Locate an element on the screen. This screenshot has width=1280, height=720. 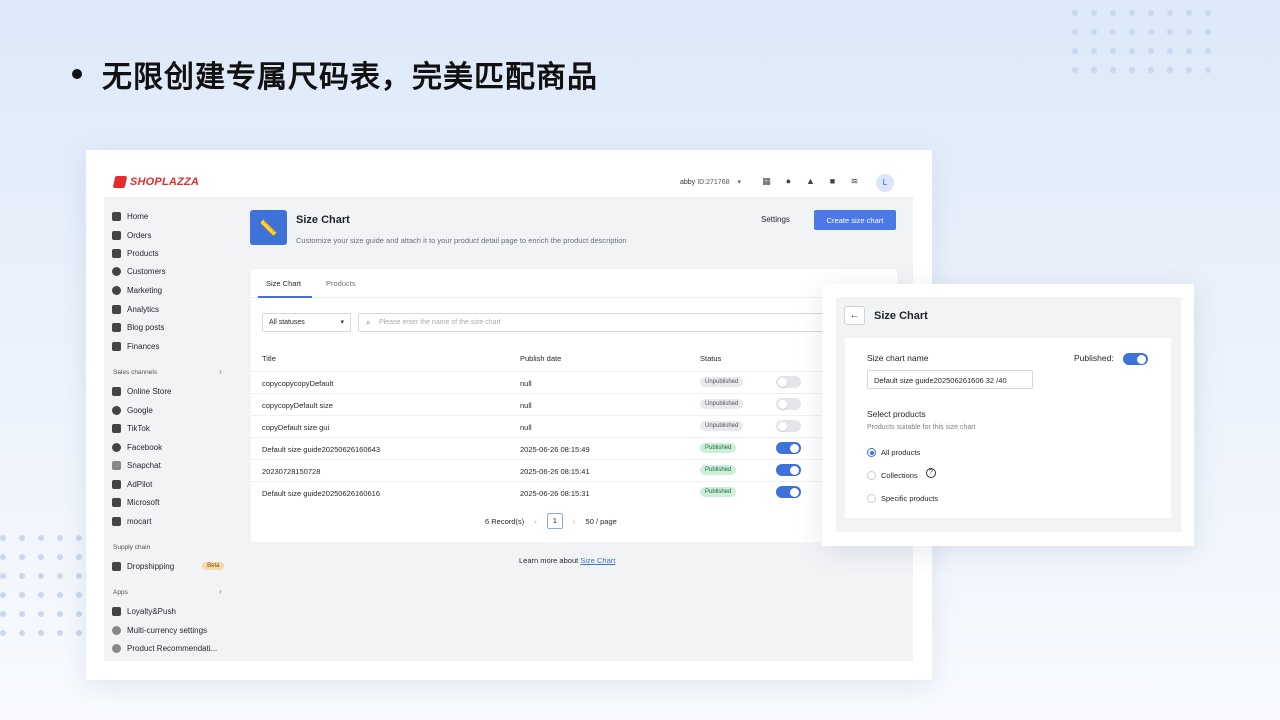
avatar: L is located at coordinates (885, 183).